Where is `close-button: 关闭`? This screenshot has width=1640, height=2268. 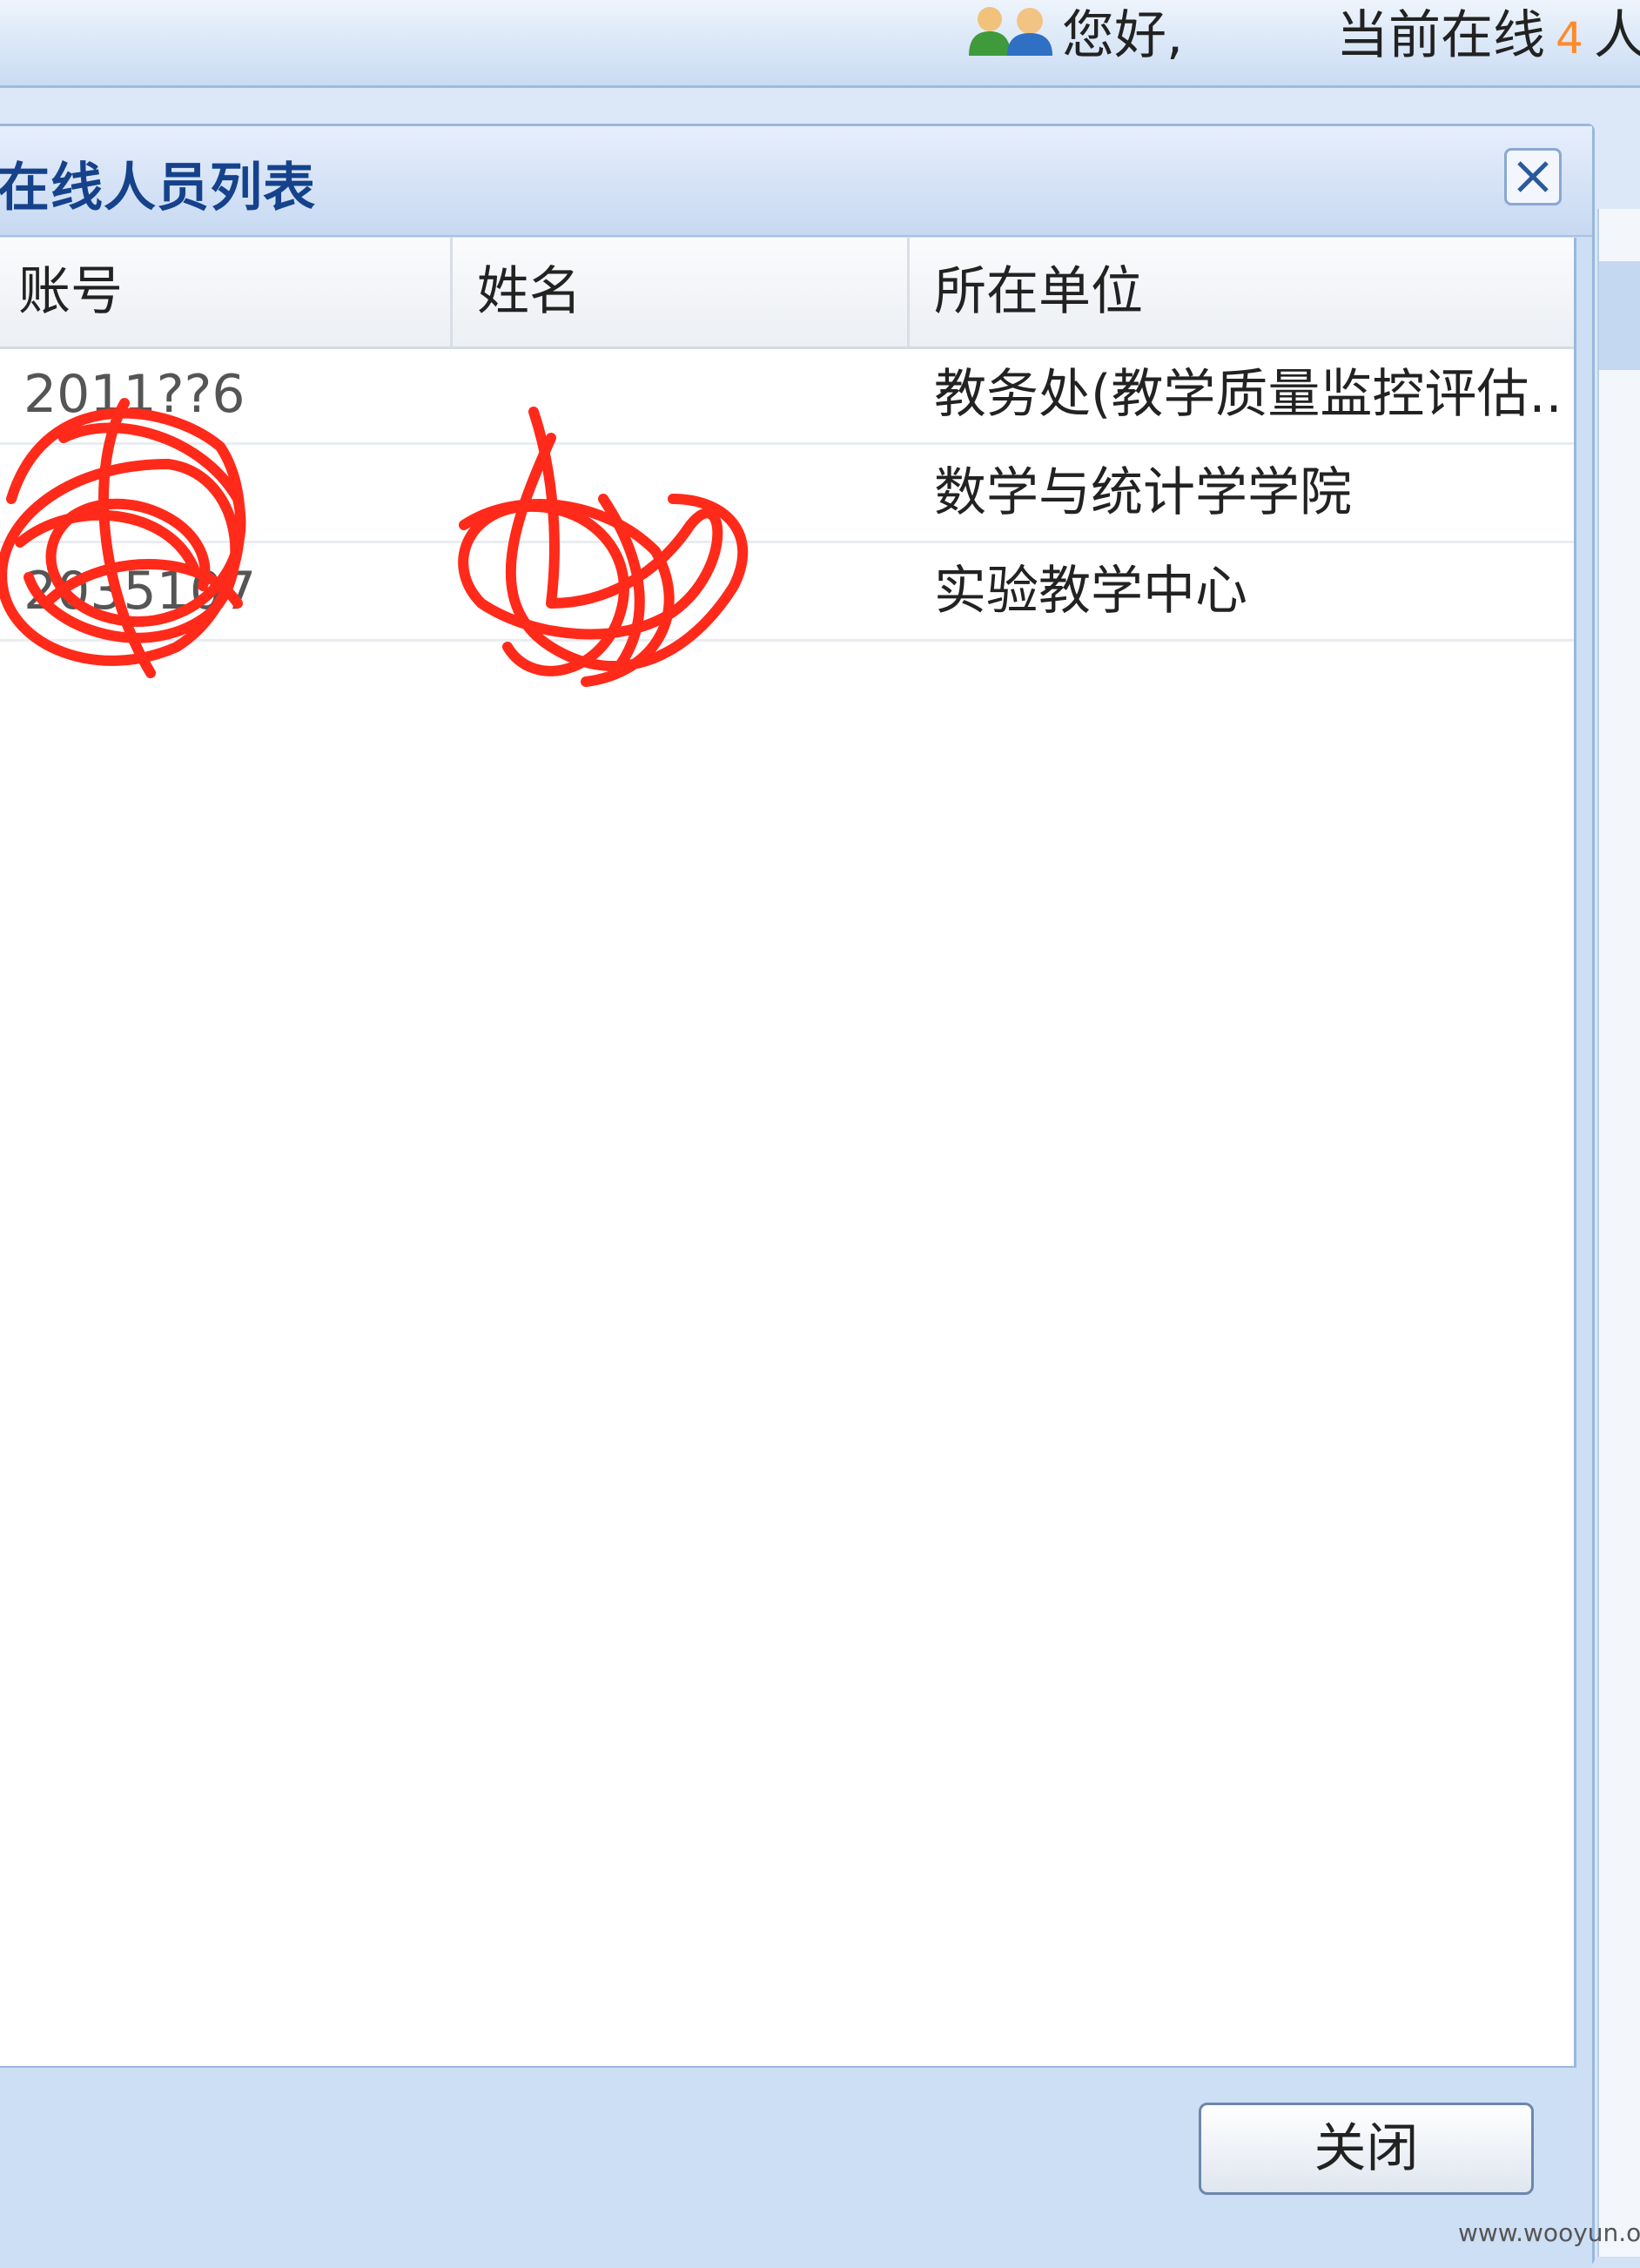 close-button: 关闭 is located at coordinates (1366, 2149).